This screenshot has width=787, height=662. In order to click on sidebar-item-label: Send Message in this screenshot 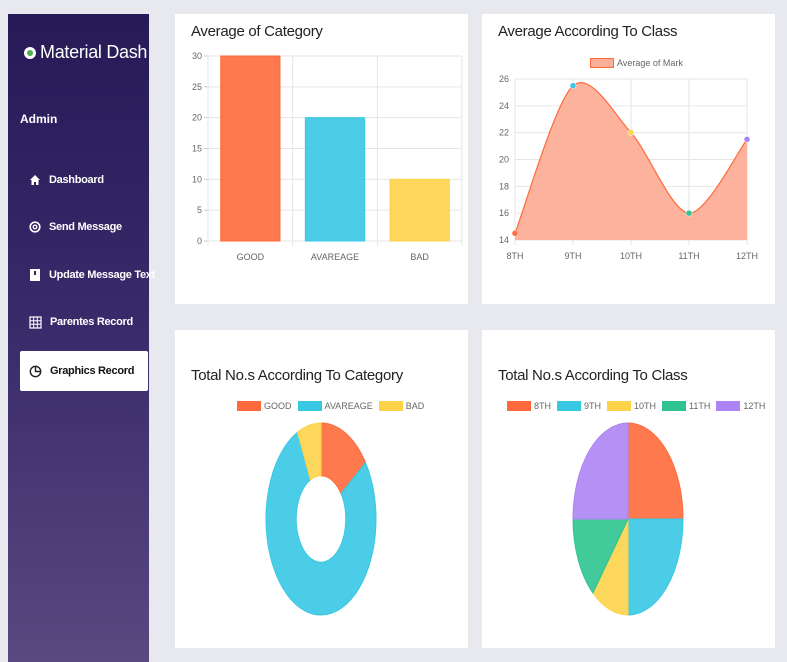, I will do `click(85, 227)`.